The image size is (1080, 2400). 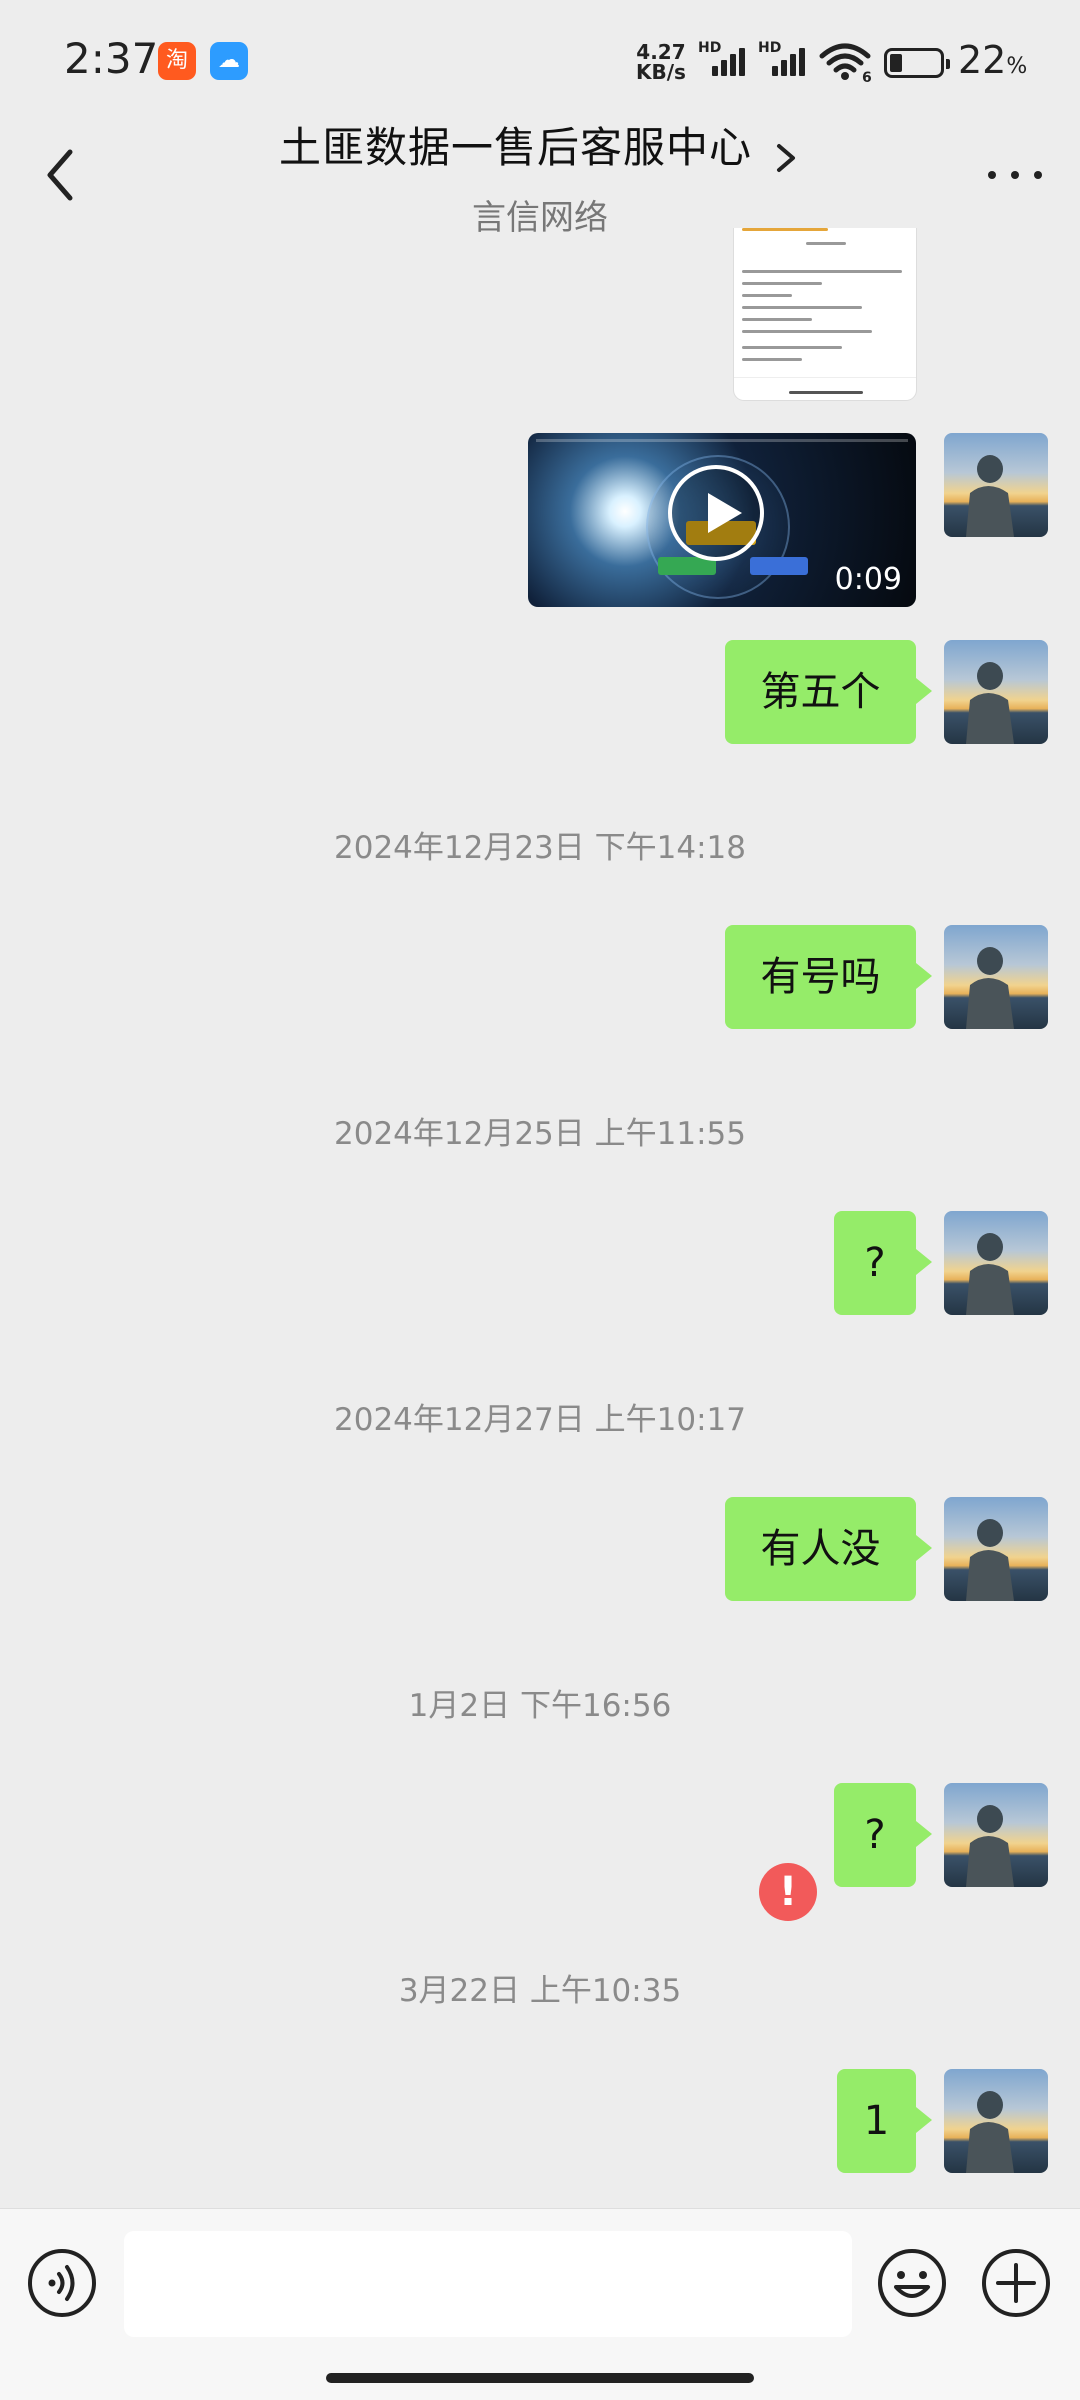 I want to click on emoji-button, so click(x=912, y=2283).